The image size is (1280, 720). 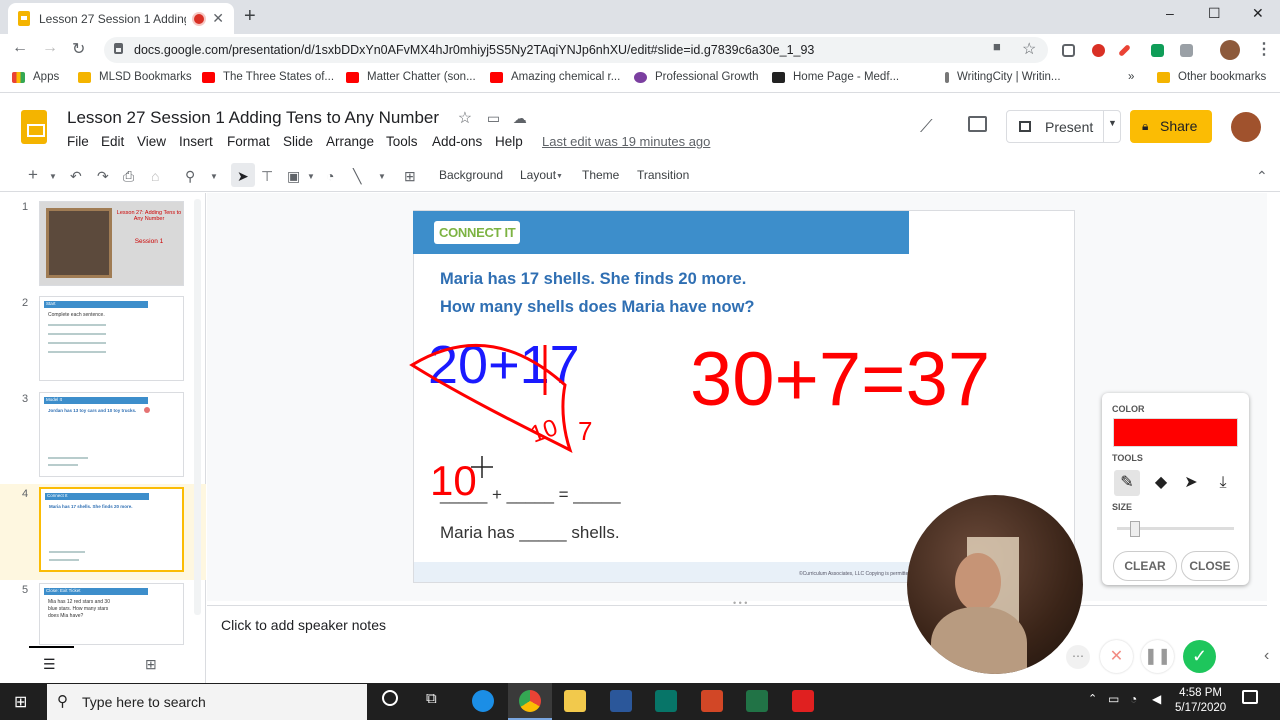 I want to click on pause-recording-icon: ❚❚, so click(x=1157, y=656).